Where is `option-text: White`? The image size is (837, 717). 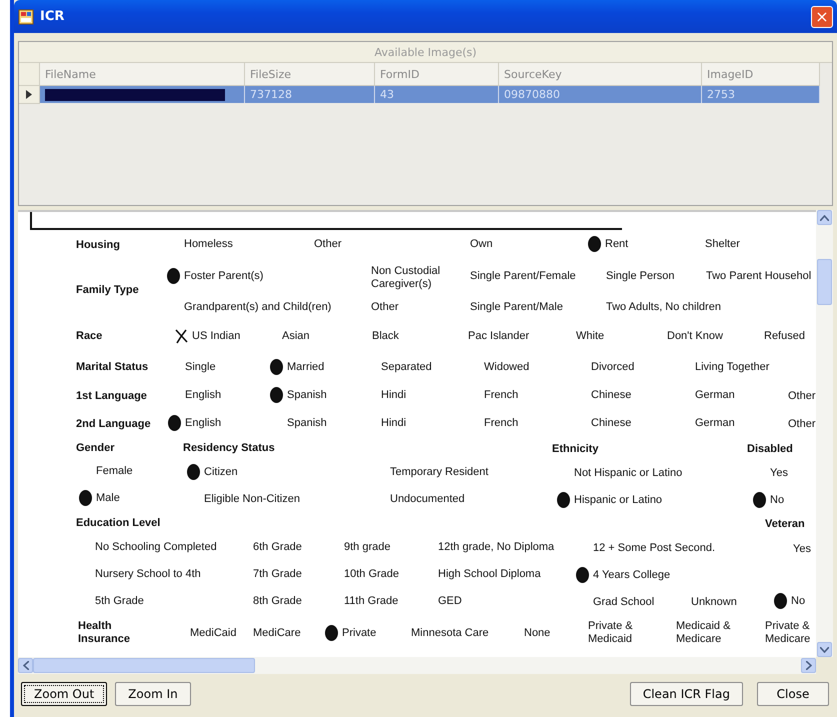 option-text: White is located at coordinates (590, 336).